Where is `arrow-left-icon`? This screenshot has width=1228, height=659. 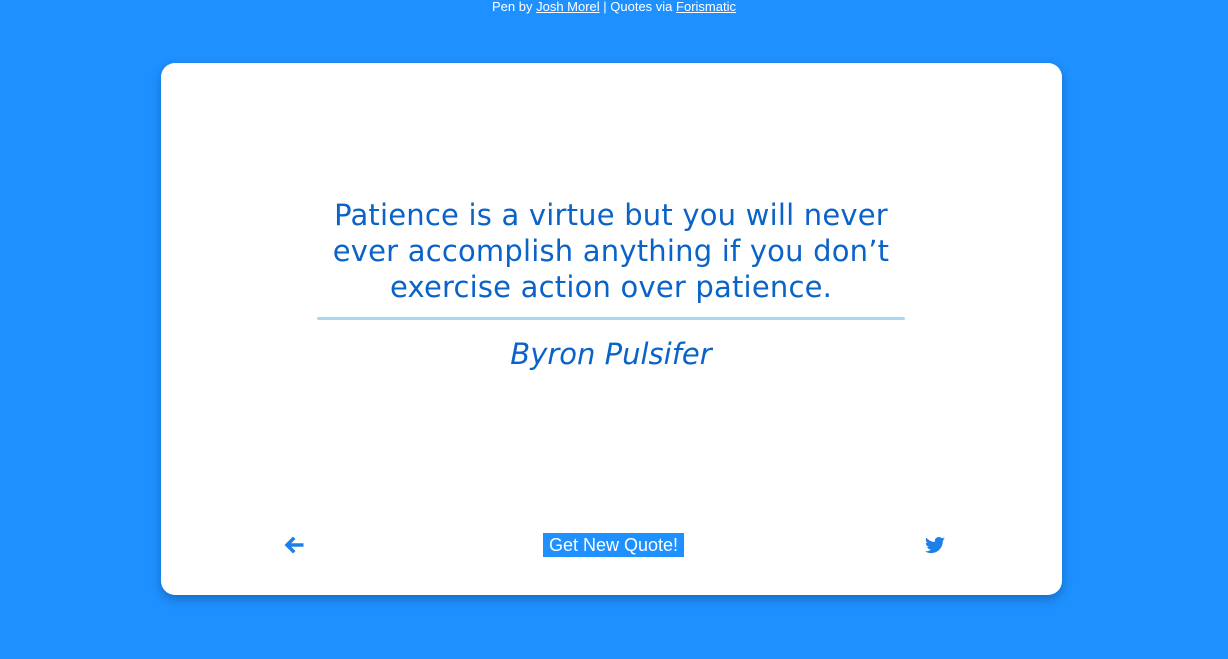 arrow-left-icon is located at coordinates (294, 545).